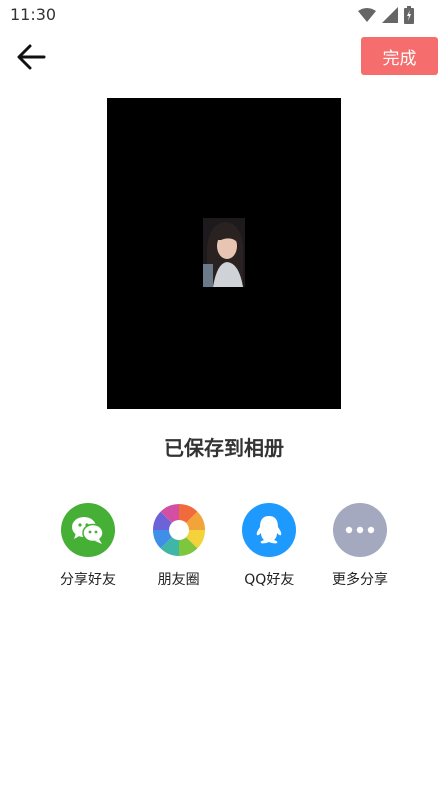  I want to click on status-icons, so click(386, 15).